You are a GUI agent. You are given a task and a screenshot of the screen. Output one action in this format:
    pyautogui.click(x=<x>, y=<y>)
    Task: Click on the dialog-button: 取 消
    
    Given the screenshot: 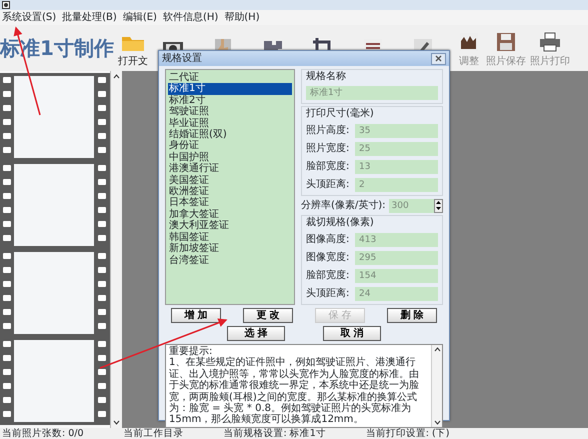 What is the action you would take?
    pyautogui.click(x=352, y=333)
    